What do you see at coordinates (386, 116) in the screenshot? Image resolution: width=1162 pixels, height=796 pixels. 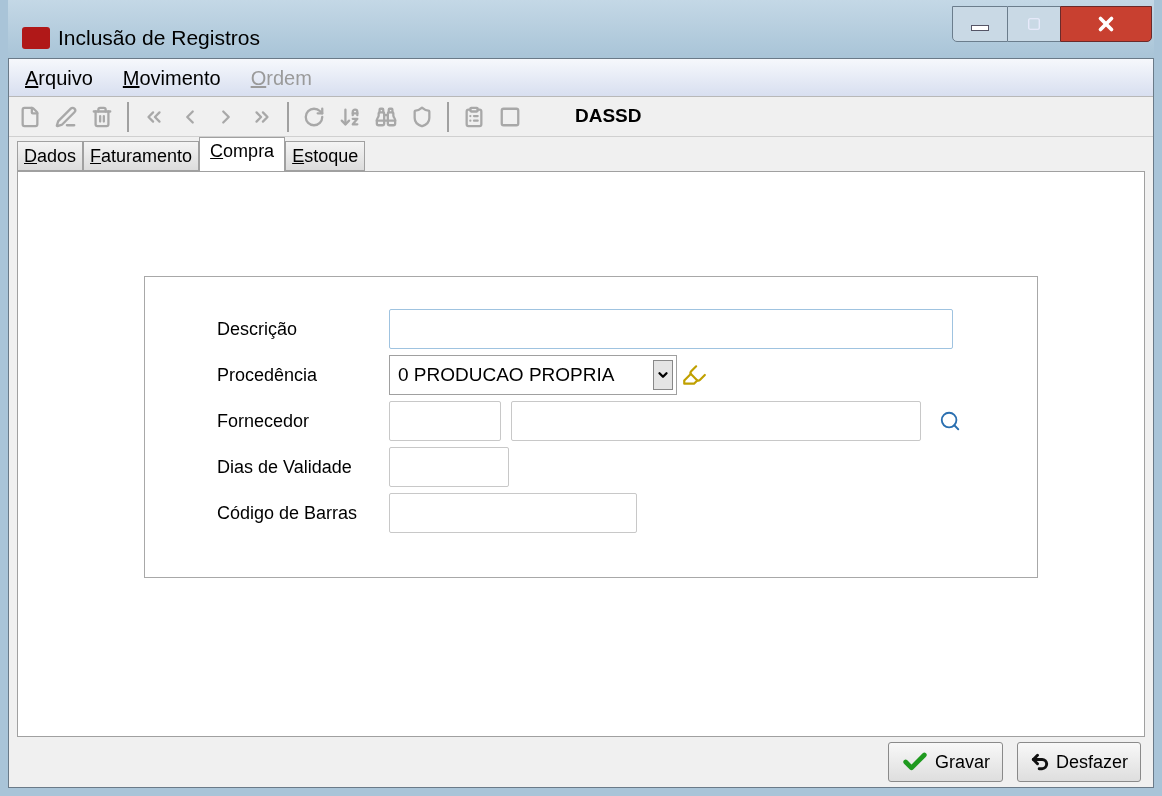 I see `binoculars-icon` at bounding box center [386, 116].